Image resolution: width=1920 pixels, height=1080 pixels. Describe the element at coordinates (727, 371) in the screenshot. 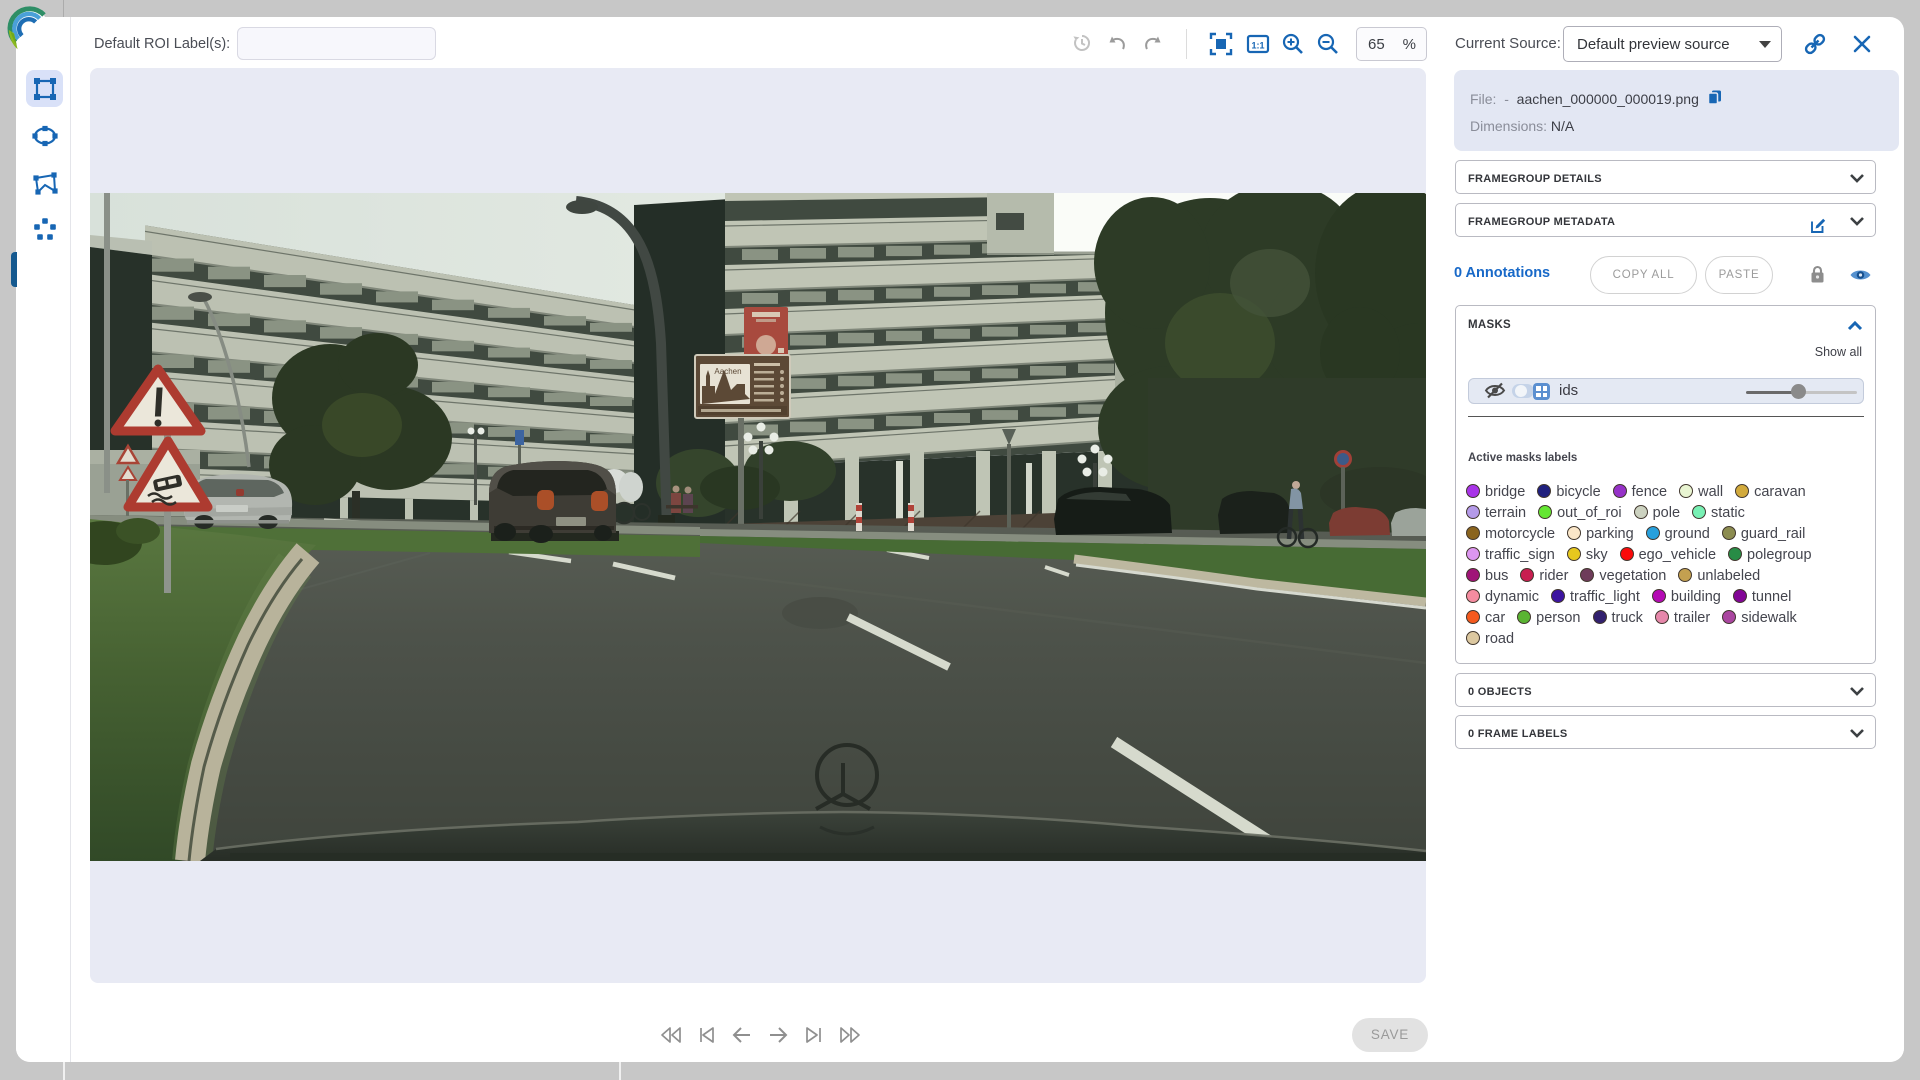

I see `svg-text: Aachen` at that location.